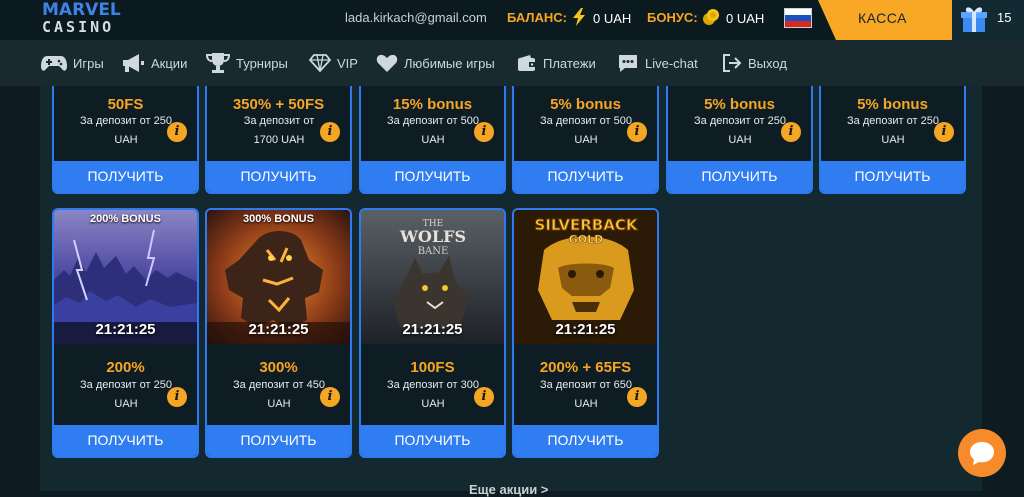 The image size is (1024, 497). What do you see at coordinates (586, 239) in the screenshot?
I see `svg-text: GOLD` at bounding box center [586, 239].